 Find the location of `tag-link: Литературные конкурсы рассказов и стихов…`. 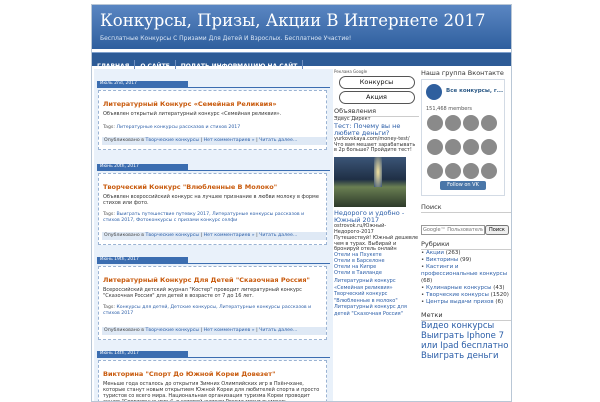

tag-link: Литературные конкурсы рассказов и стихов… is located at coordinates (178, 127).